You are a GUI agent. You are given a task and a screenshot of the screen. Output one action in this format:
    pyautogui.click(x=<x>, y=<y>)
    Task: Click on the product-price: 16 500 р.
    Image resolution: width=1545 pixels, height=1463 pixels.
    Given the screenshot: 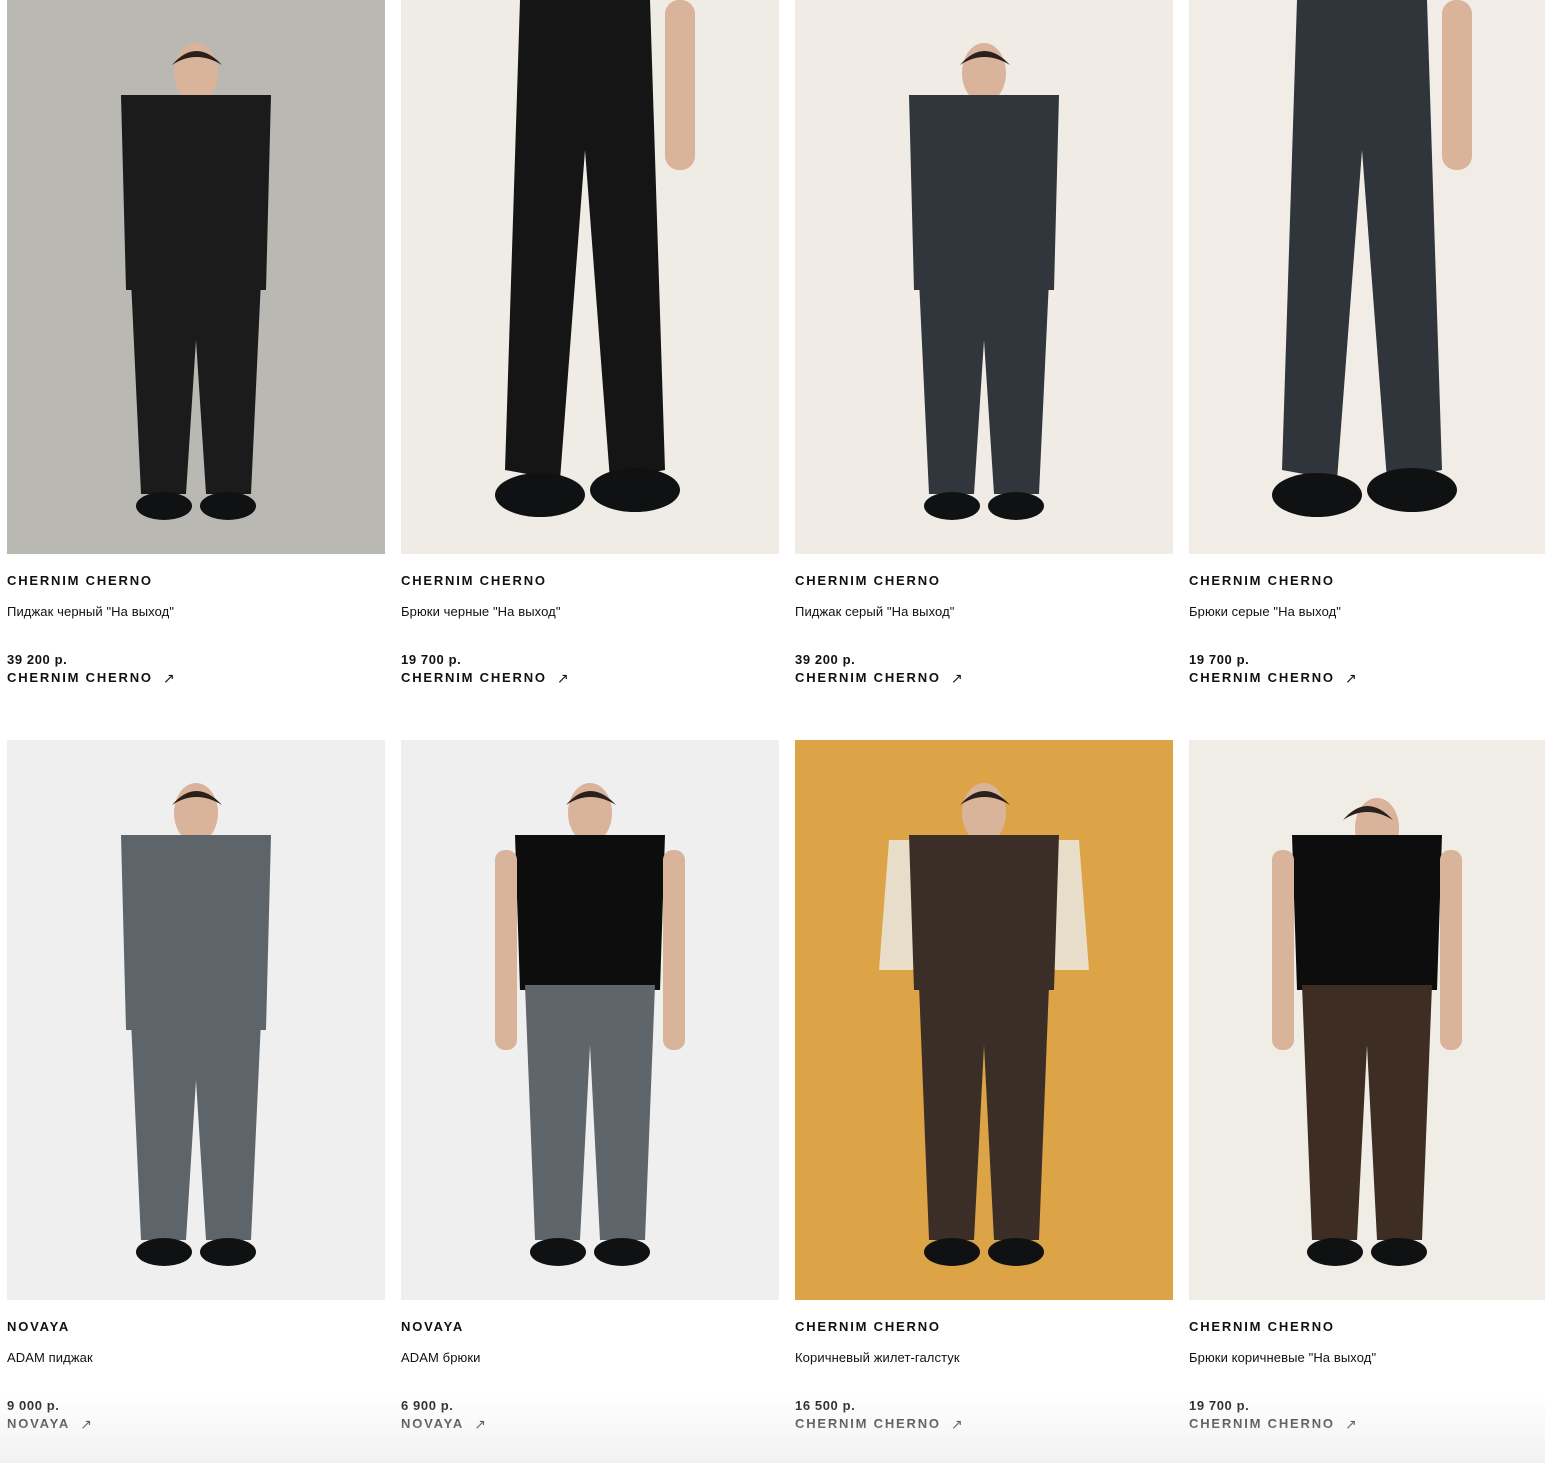 What is the action you would take?
    pyautogui.click(x=825, y=1405)
    